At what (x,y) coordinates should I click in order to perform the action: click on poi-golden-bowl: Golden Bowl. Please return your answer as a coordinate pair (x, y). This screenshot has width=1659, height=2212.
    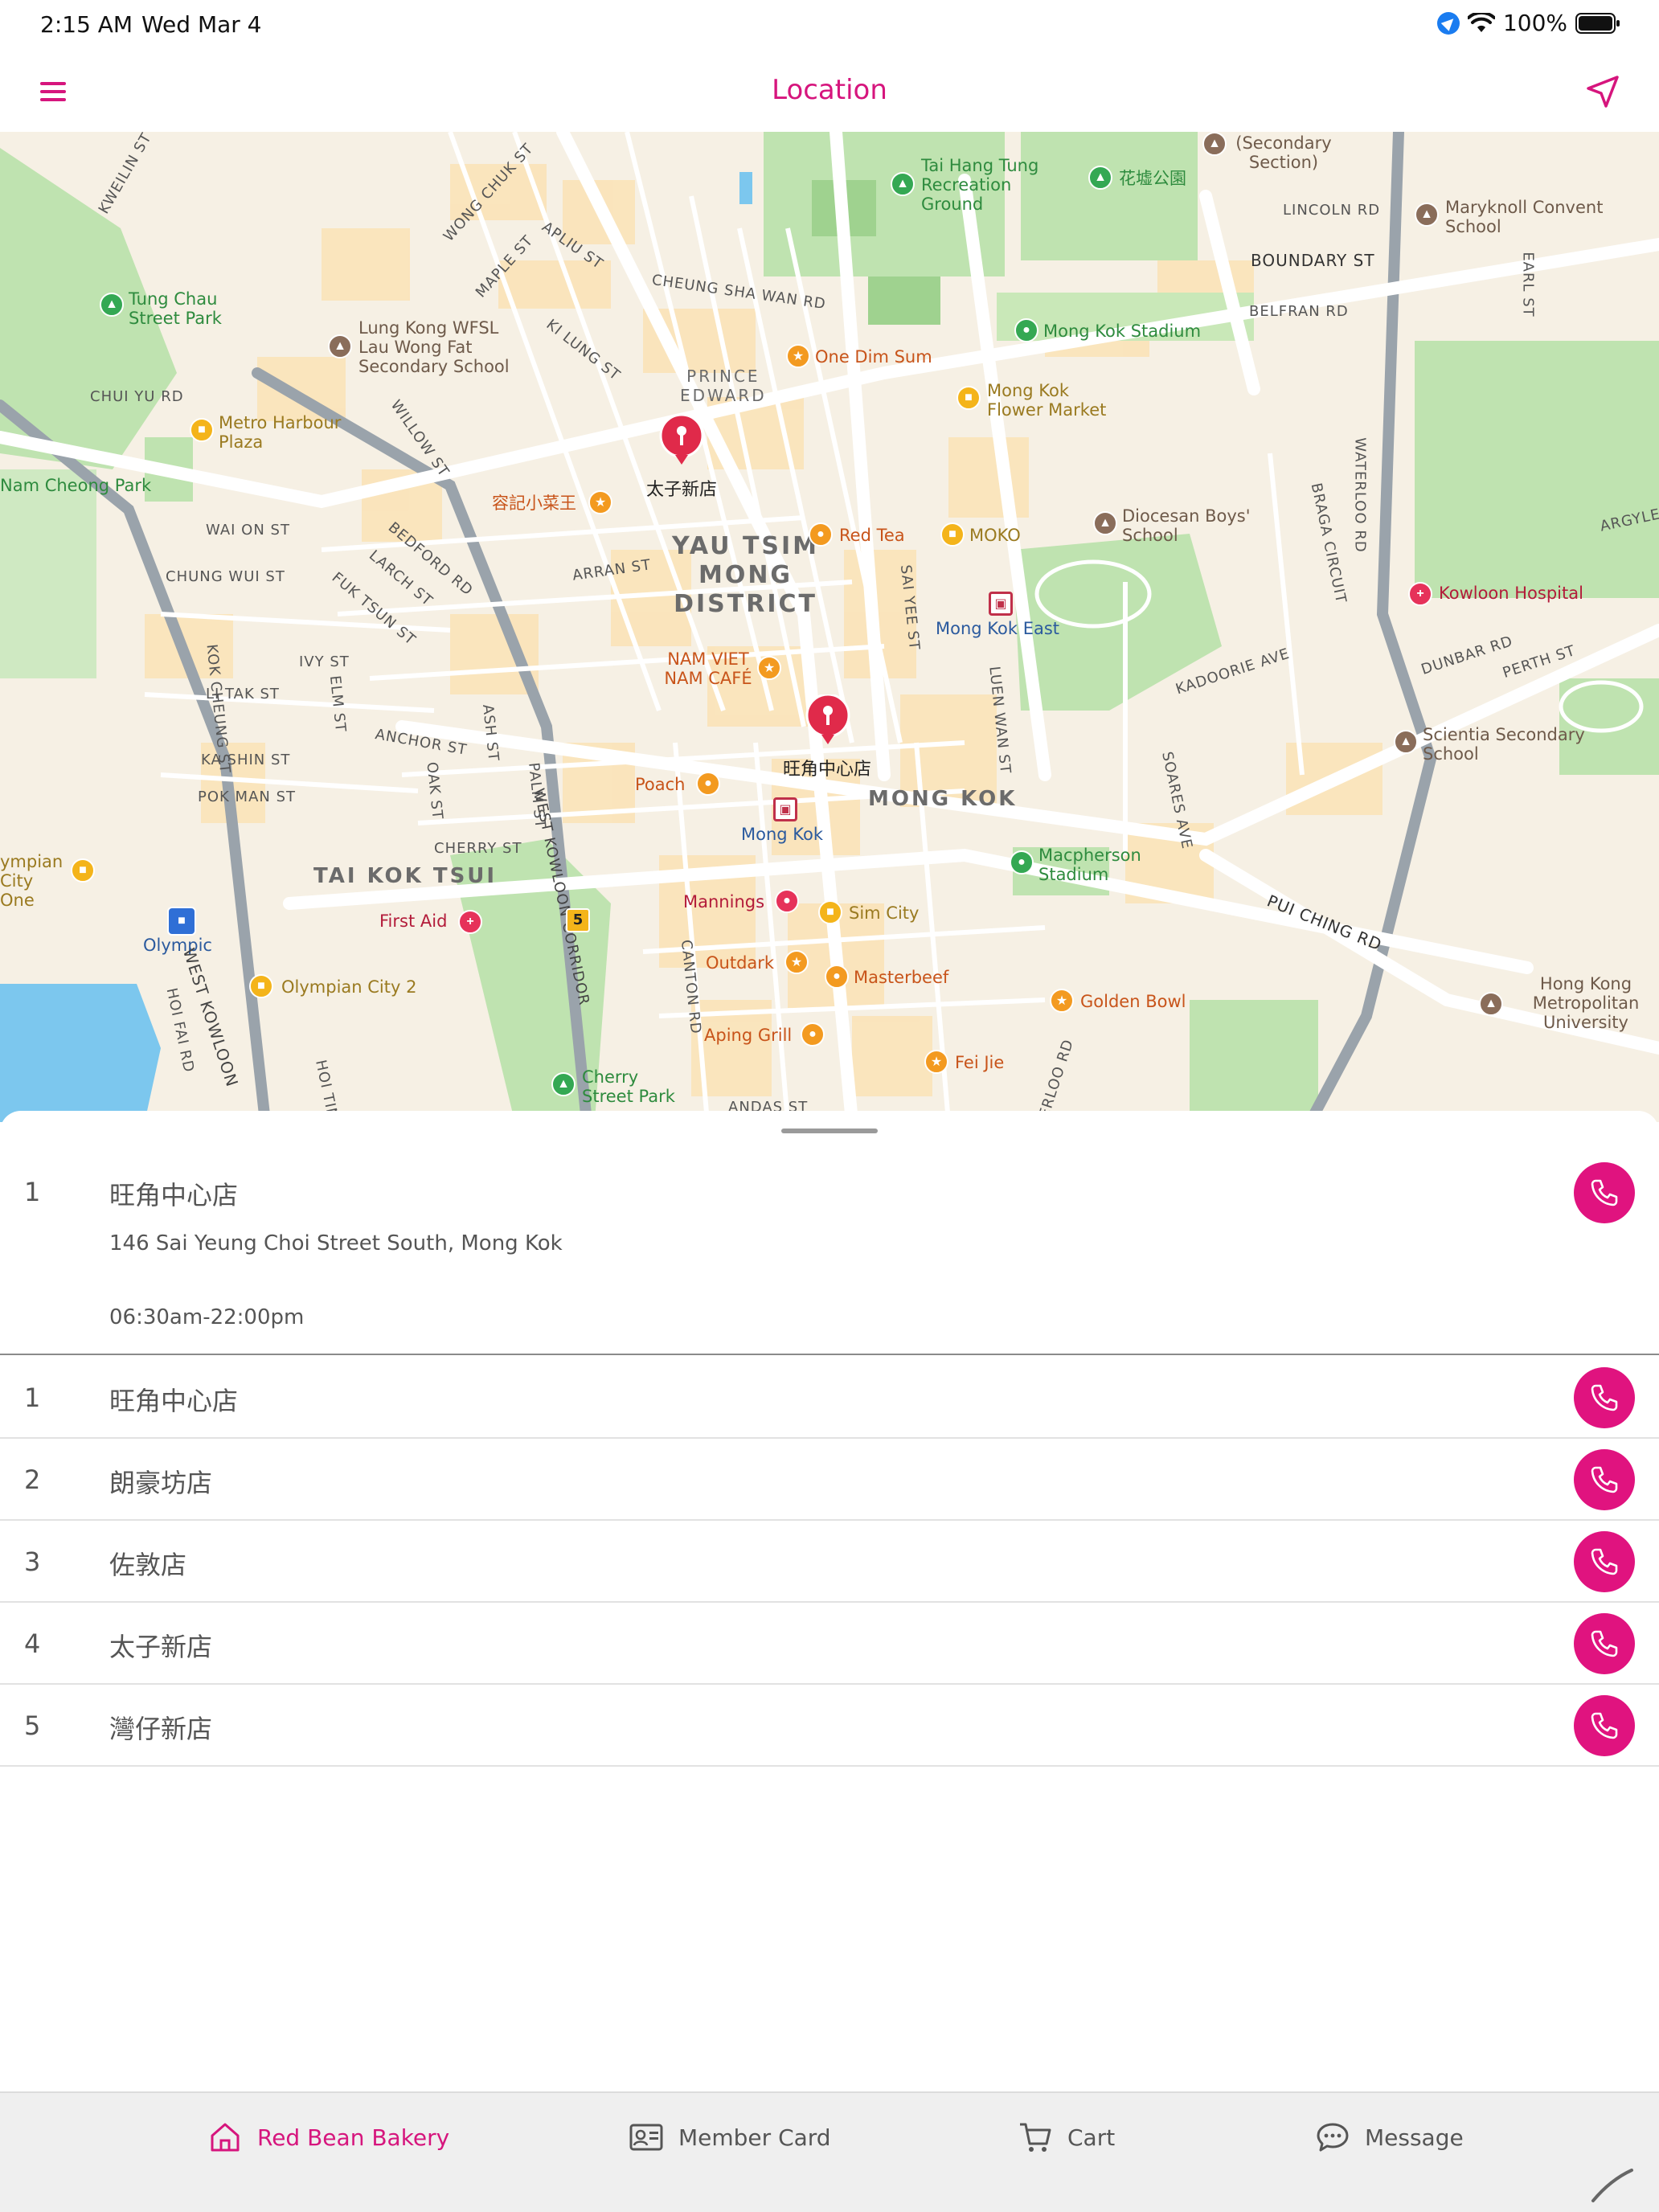
    Looking at the image, I should click on (1133, 1001).